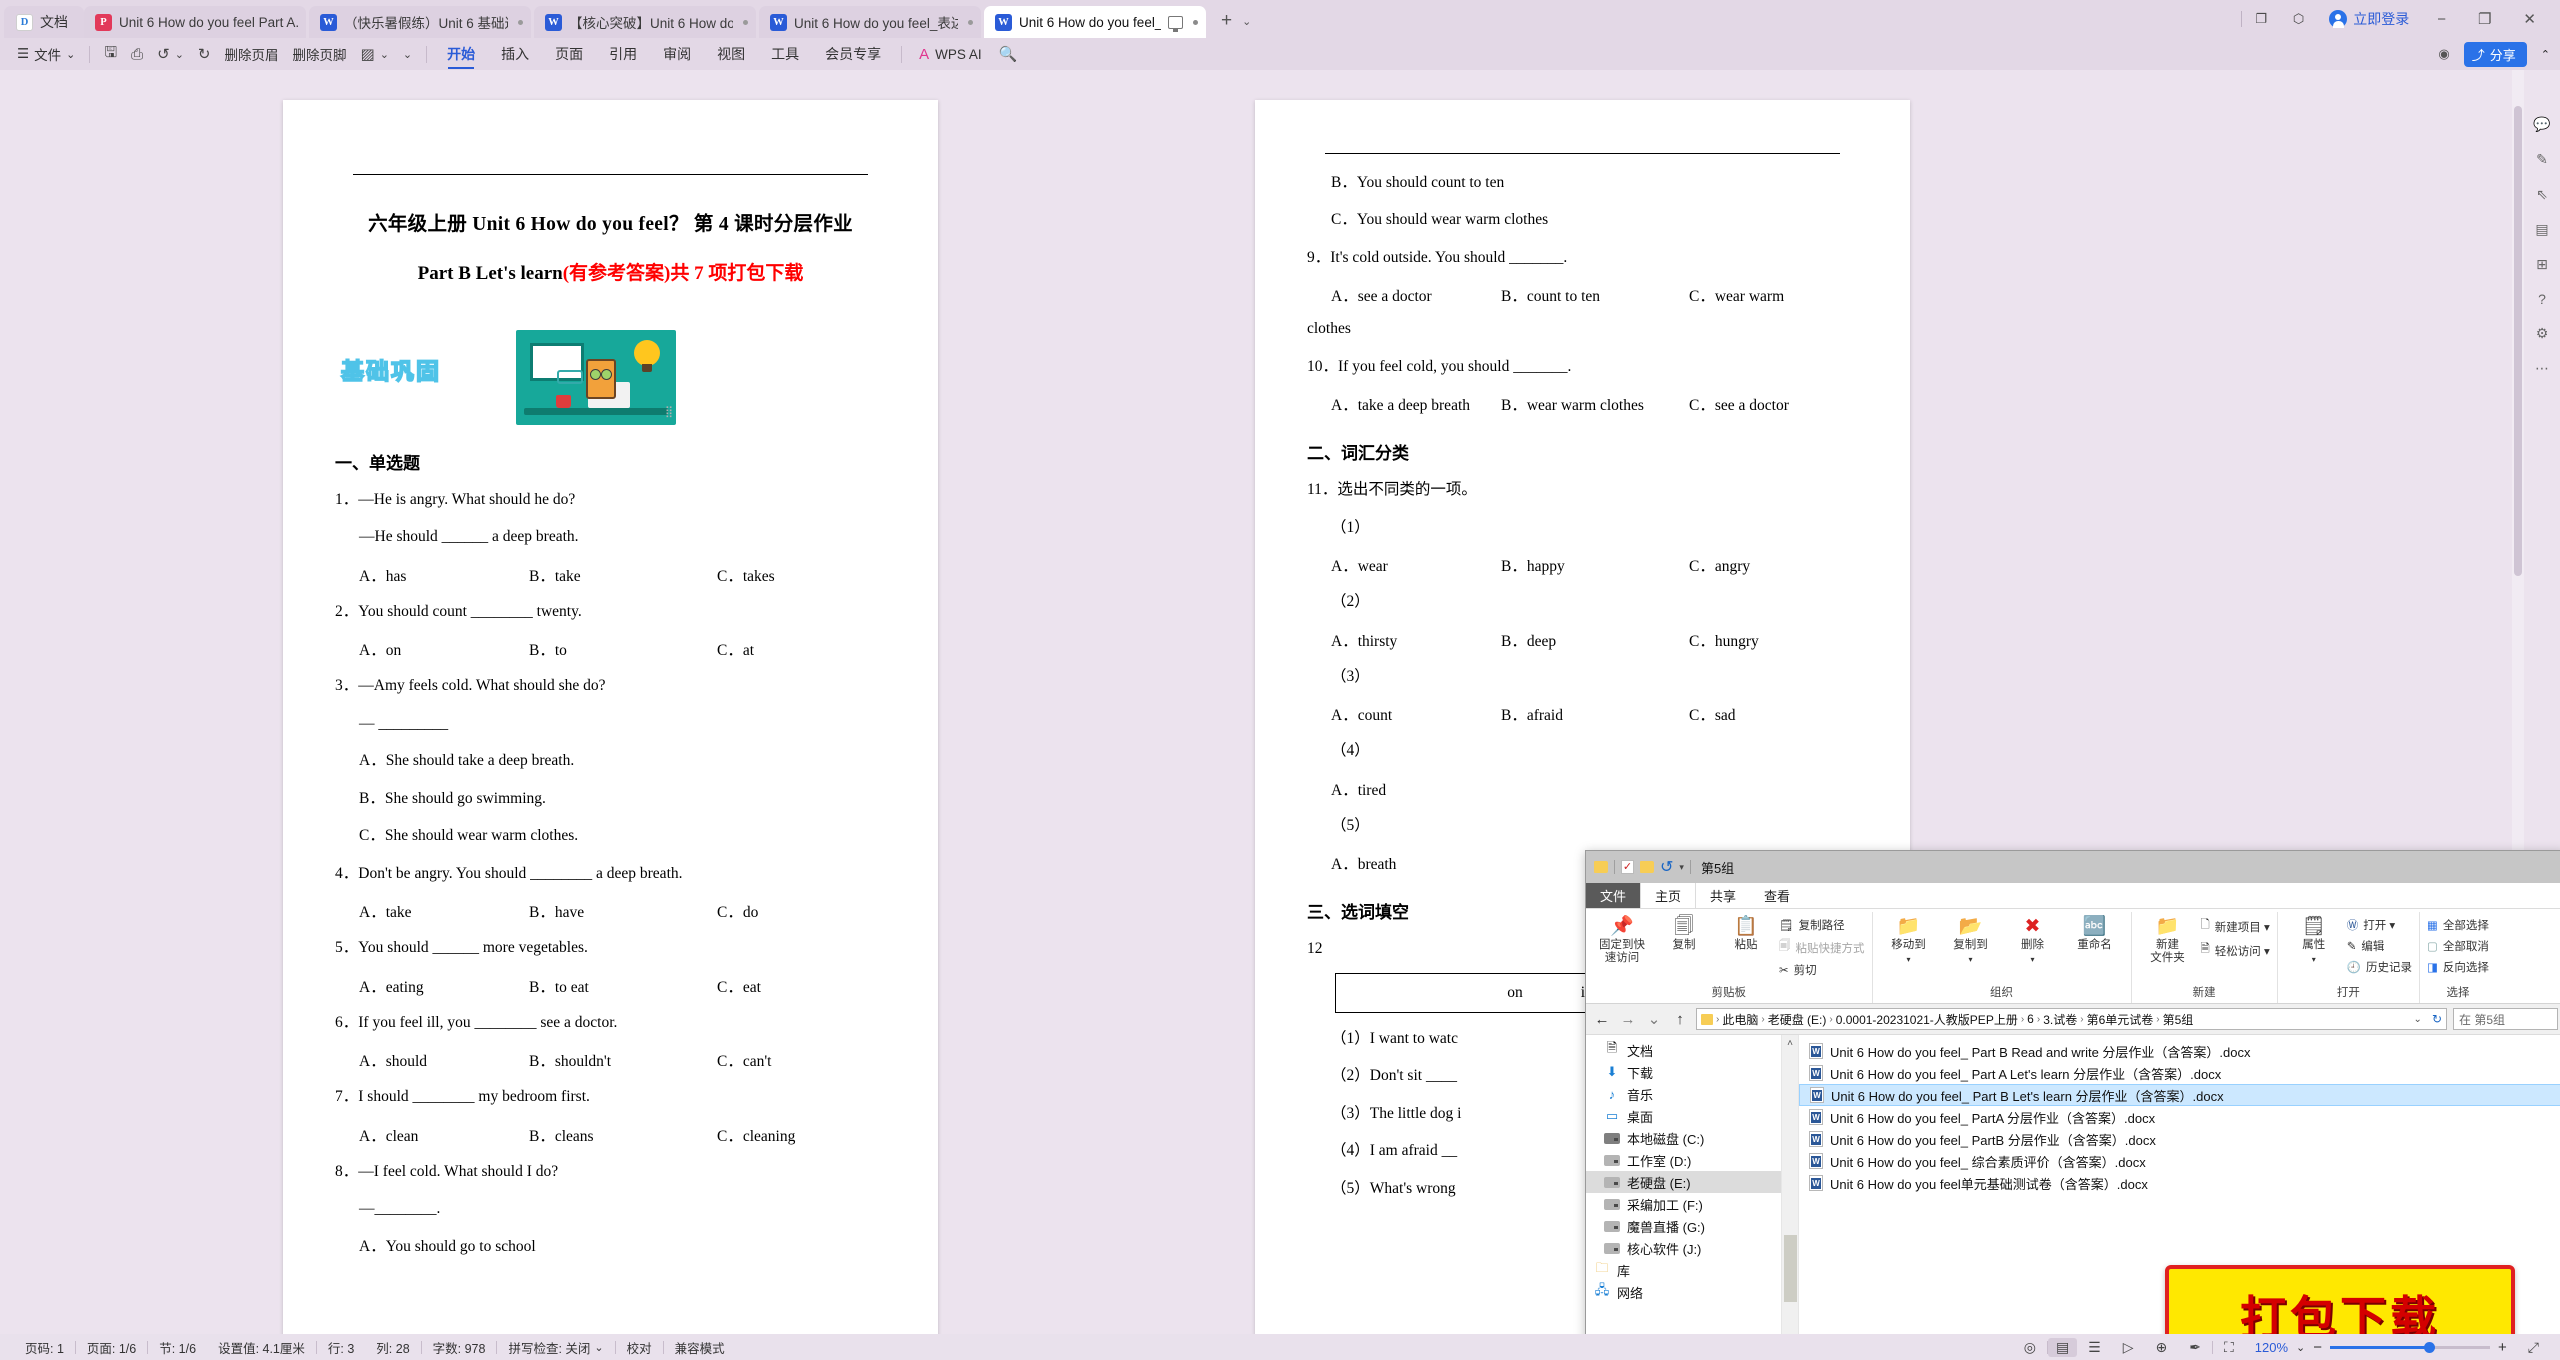 The height and width of the screenshot is (1360, 2560). I want to click on edit-button: ✎ 编辑, so click(2379, 946).